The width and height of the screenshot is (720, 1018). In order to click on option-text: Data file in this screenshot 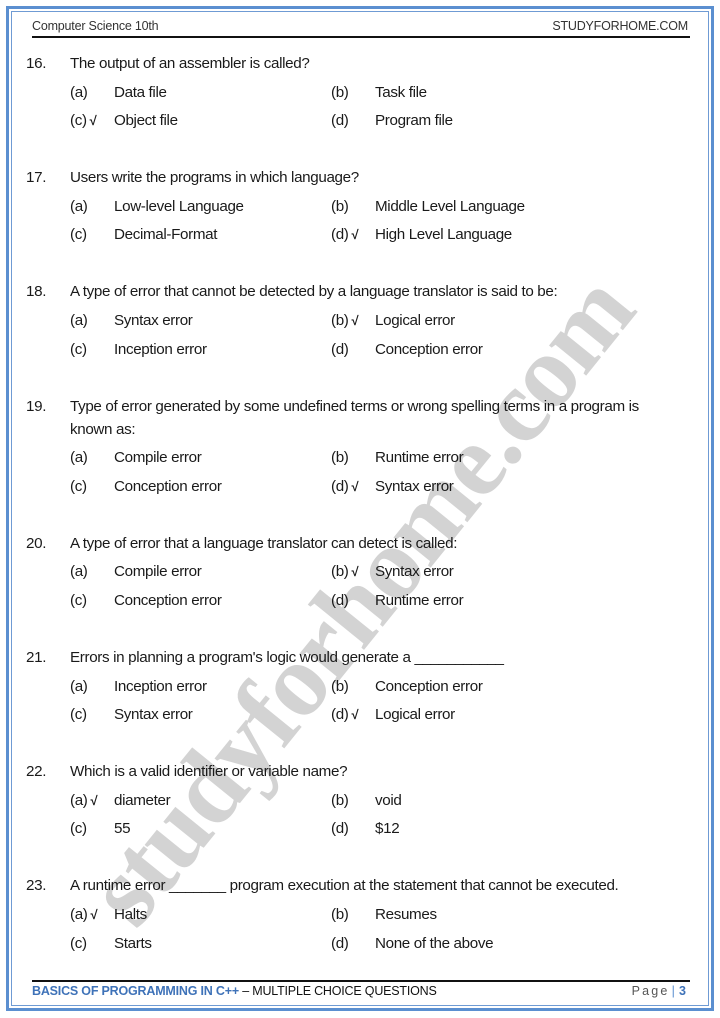, I will do `click(140, 92)`.